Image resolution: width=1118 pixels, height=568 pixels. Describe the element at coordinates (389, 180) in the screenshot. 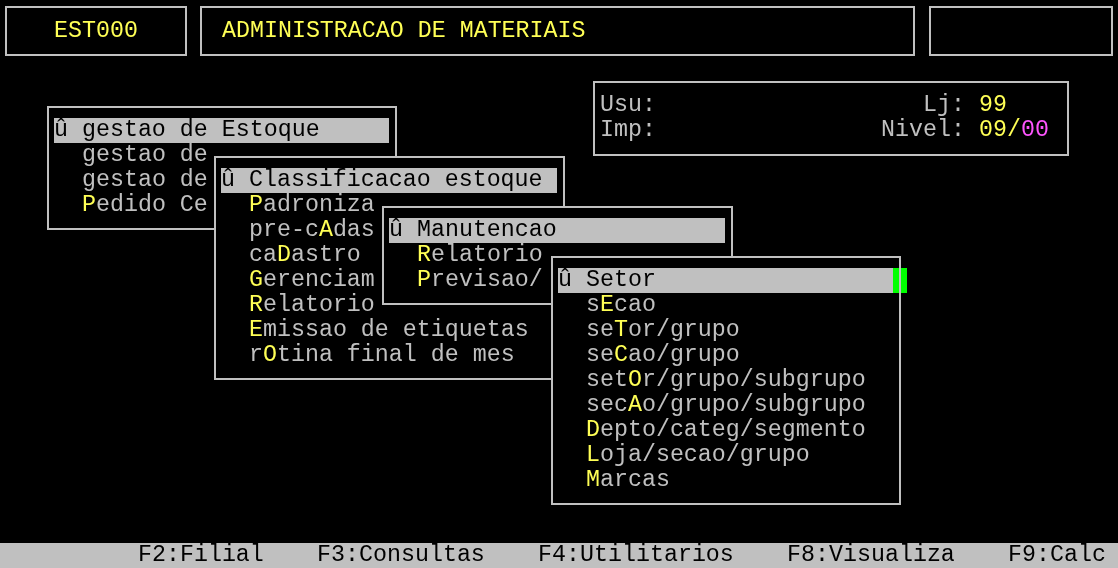

I see `menu-item: û Classificacao estoque` at that location.